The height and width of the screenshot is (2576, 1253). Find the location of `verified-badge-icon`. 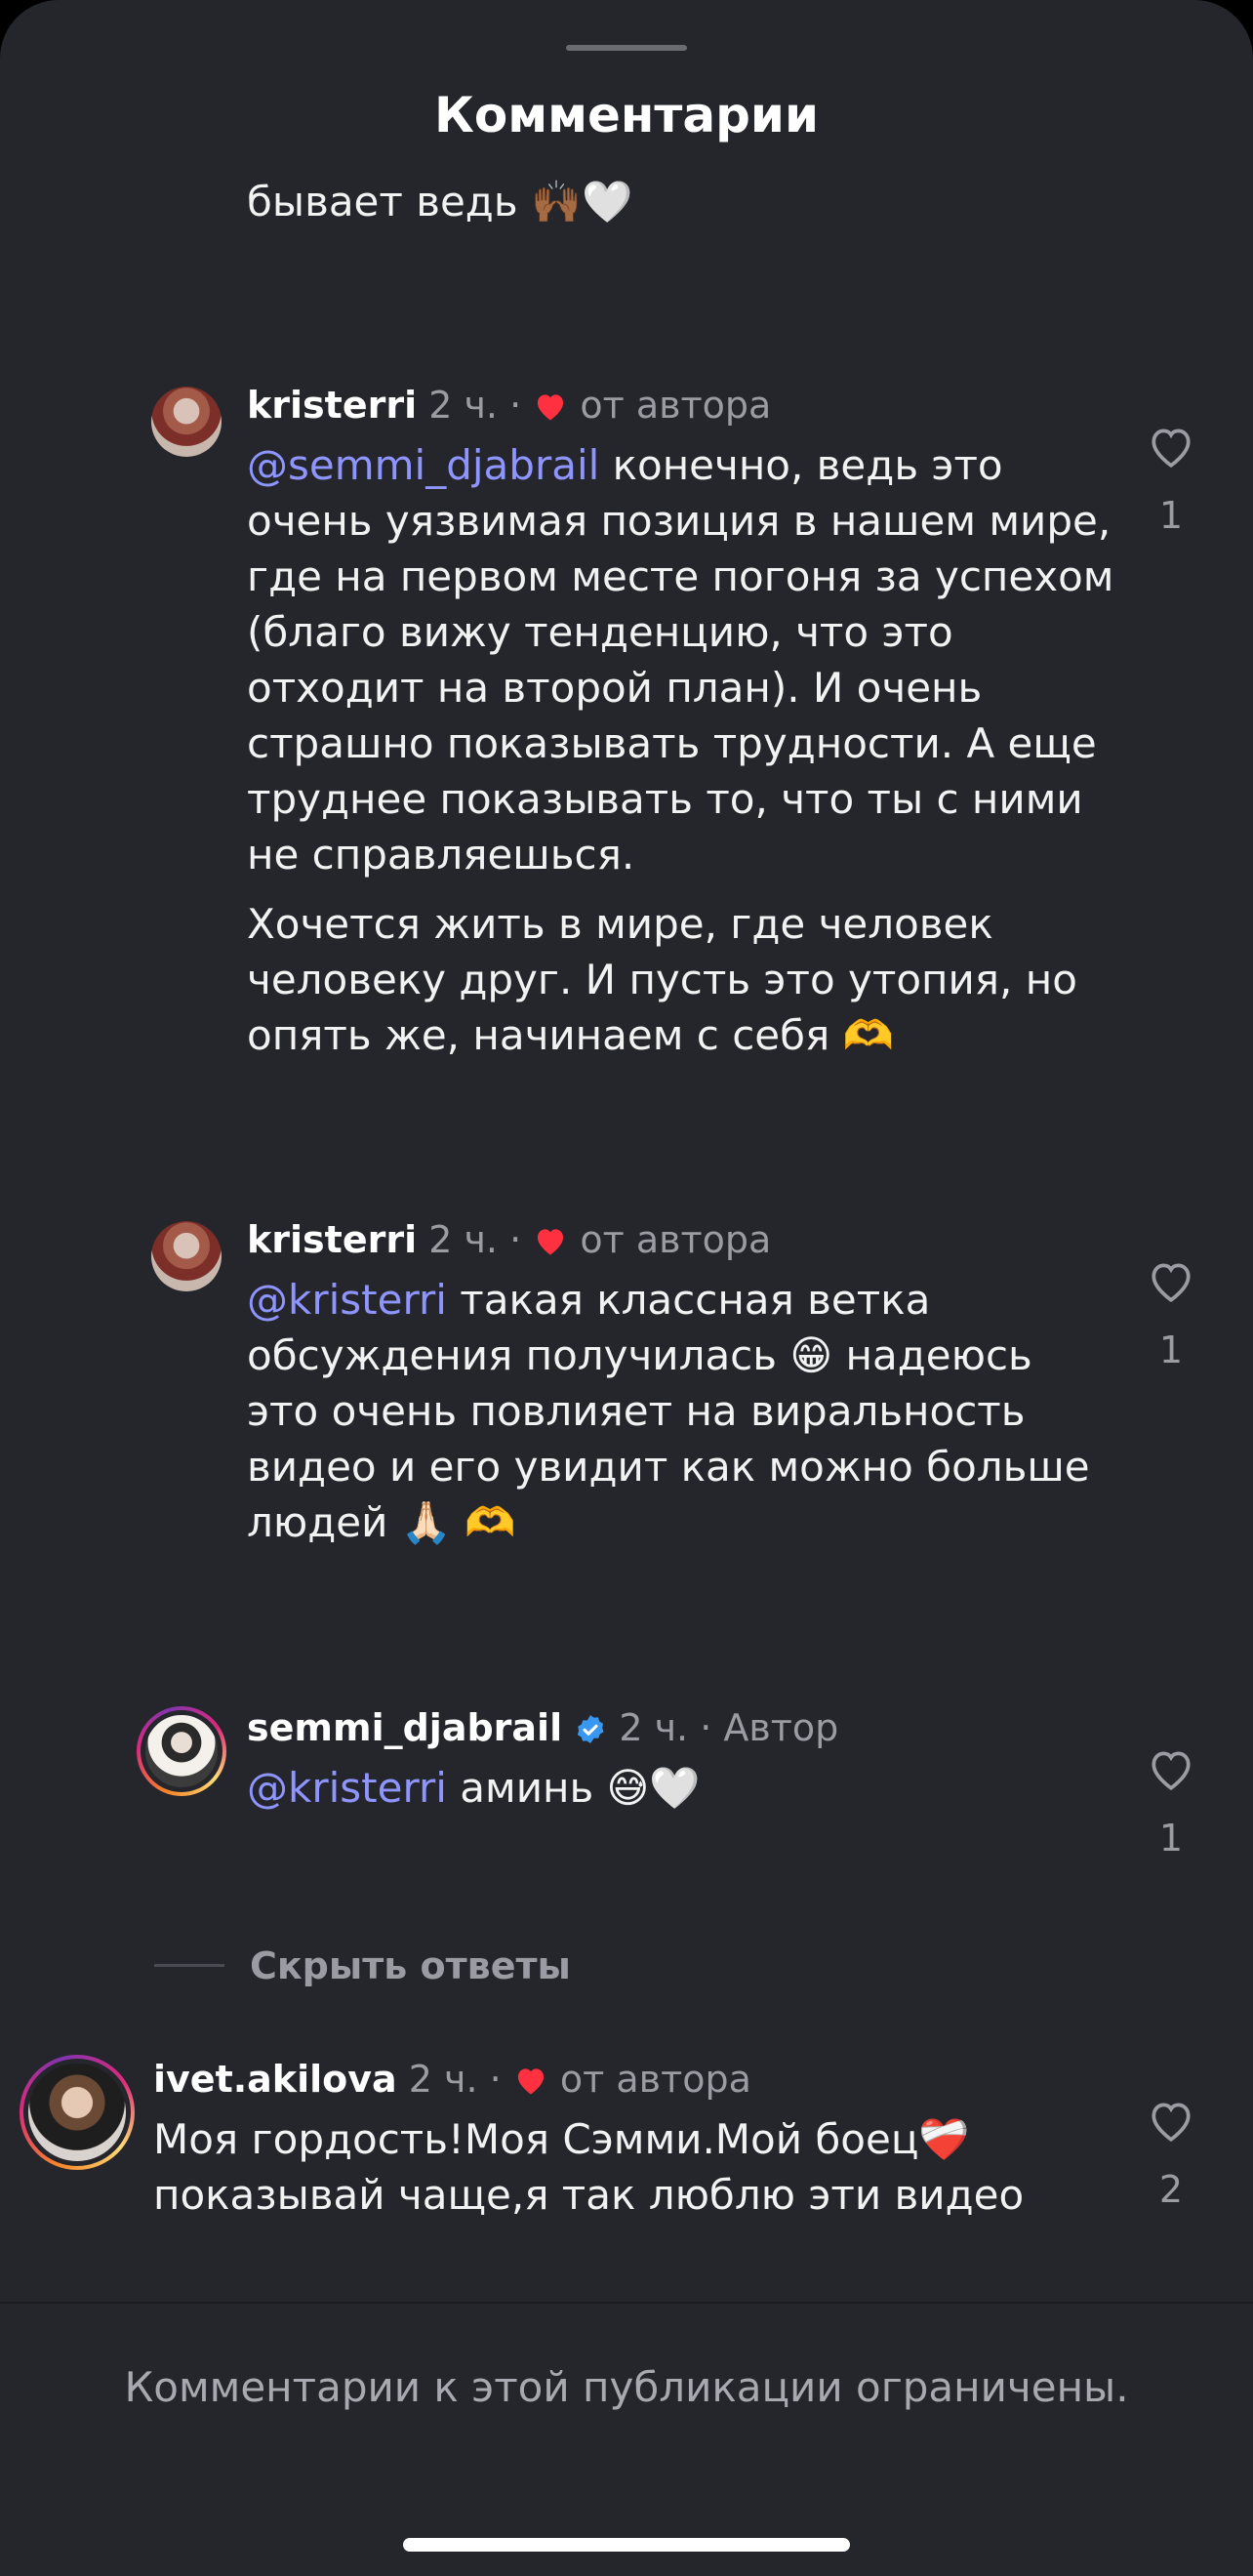

verified-badge-icon is located at coordinates (591, 1729).